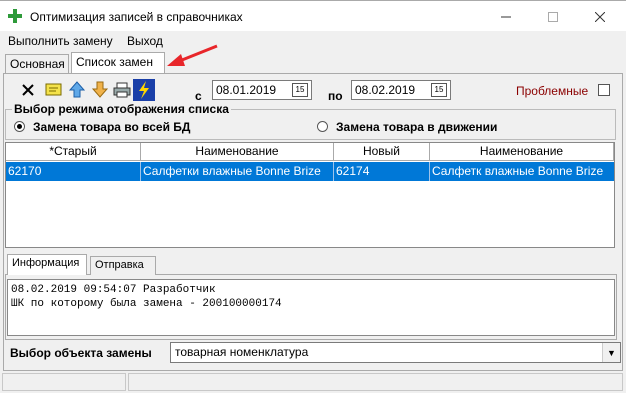 This screenshot has height=393, width=626. Describe the element at coordinates (60, 41) in the screenshot. I see `menu-item-execute: Выполнить замену` at that location.